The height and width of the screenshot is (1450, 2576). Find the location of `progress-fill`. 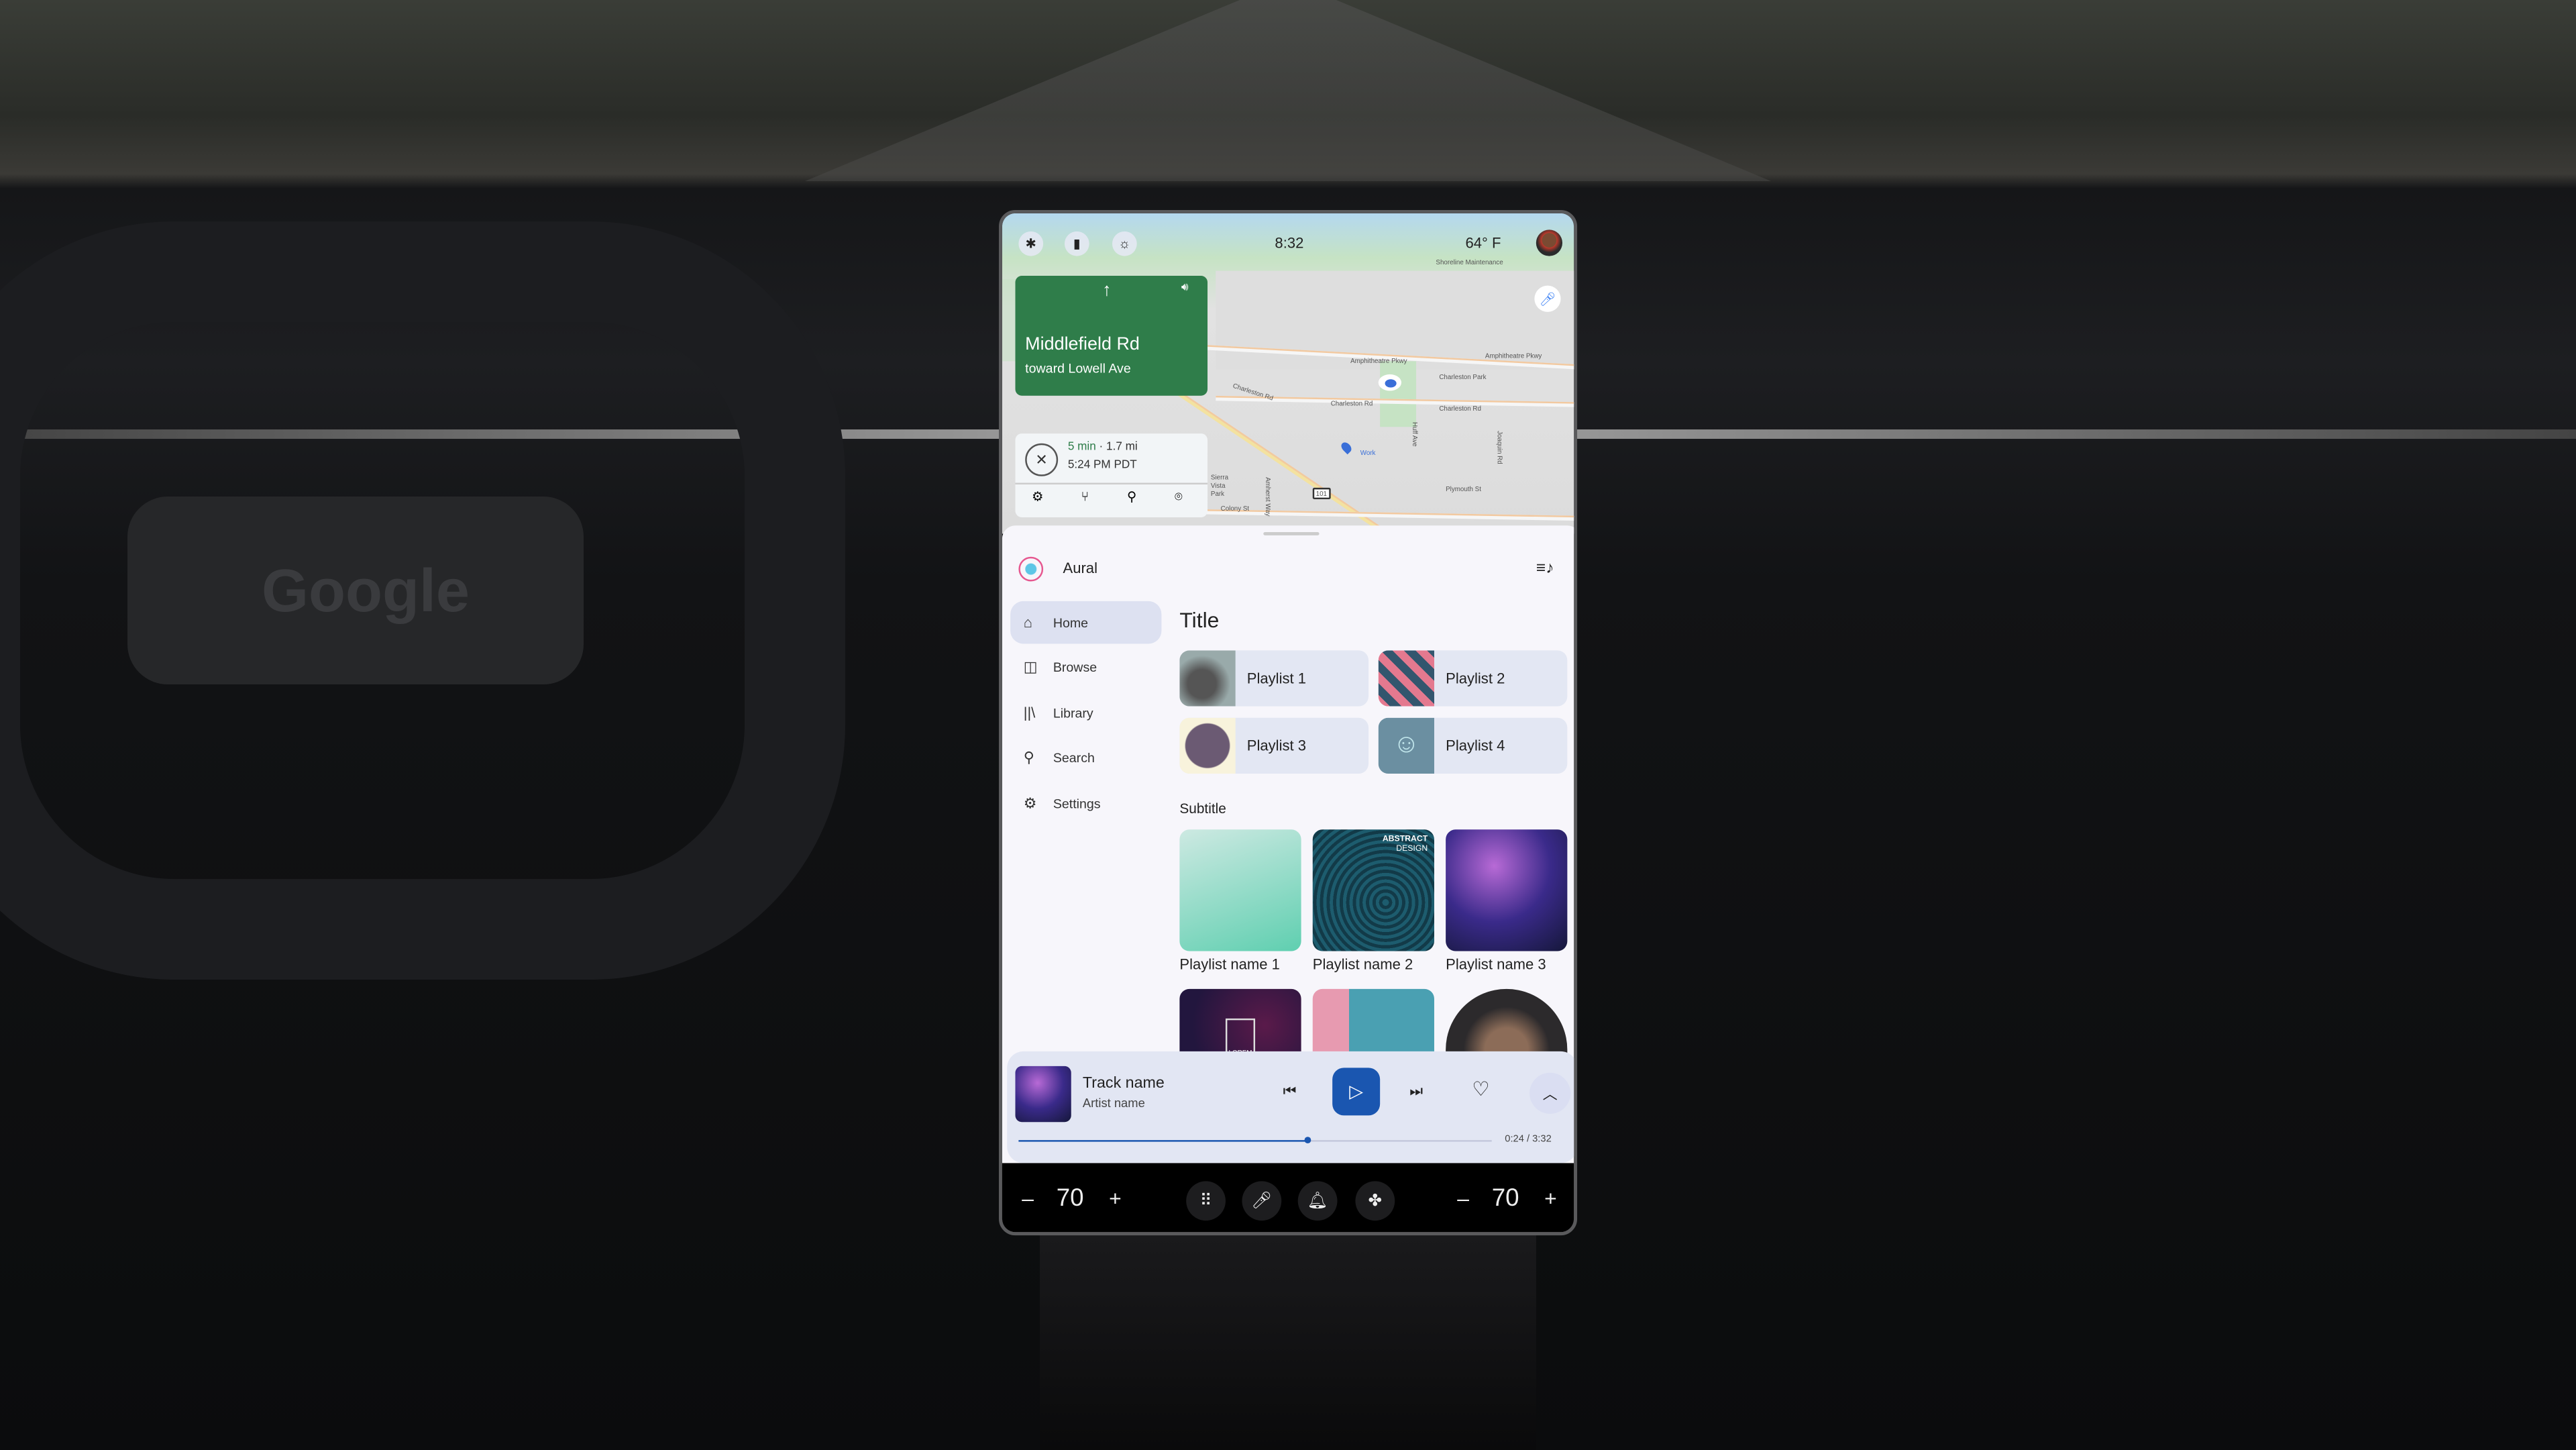

progress-fill is located at coordinates (1162, 1141).